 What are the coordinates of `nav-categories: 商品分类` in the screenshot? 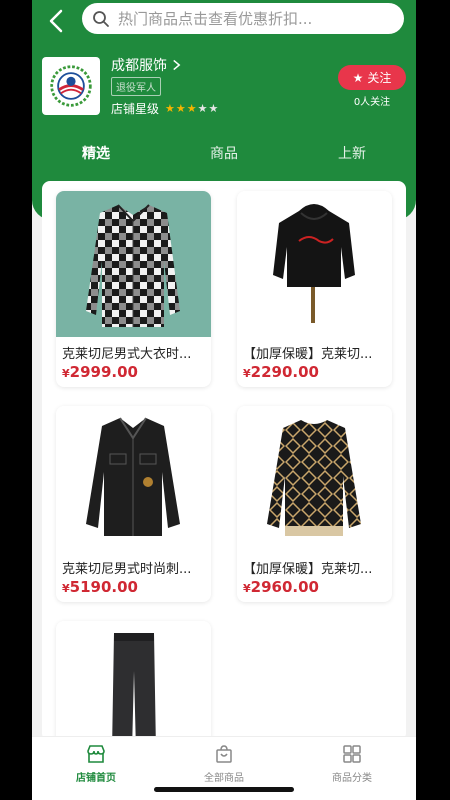 It's located at (352, 768).